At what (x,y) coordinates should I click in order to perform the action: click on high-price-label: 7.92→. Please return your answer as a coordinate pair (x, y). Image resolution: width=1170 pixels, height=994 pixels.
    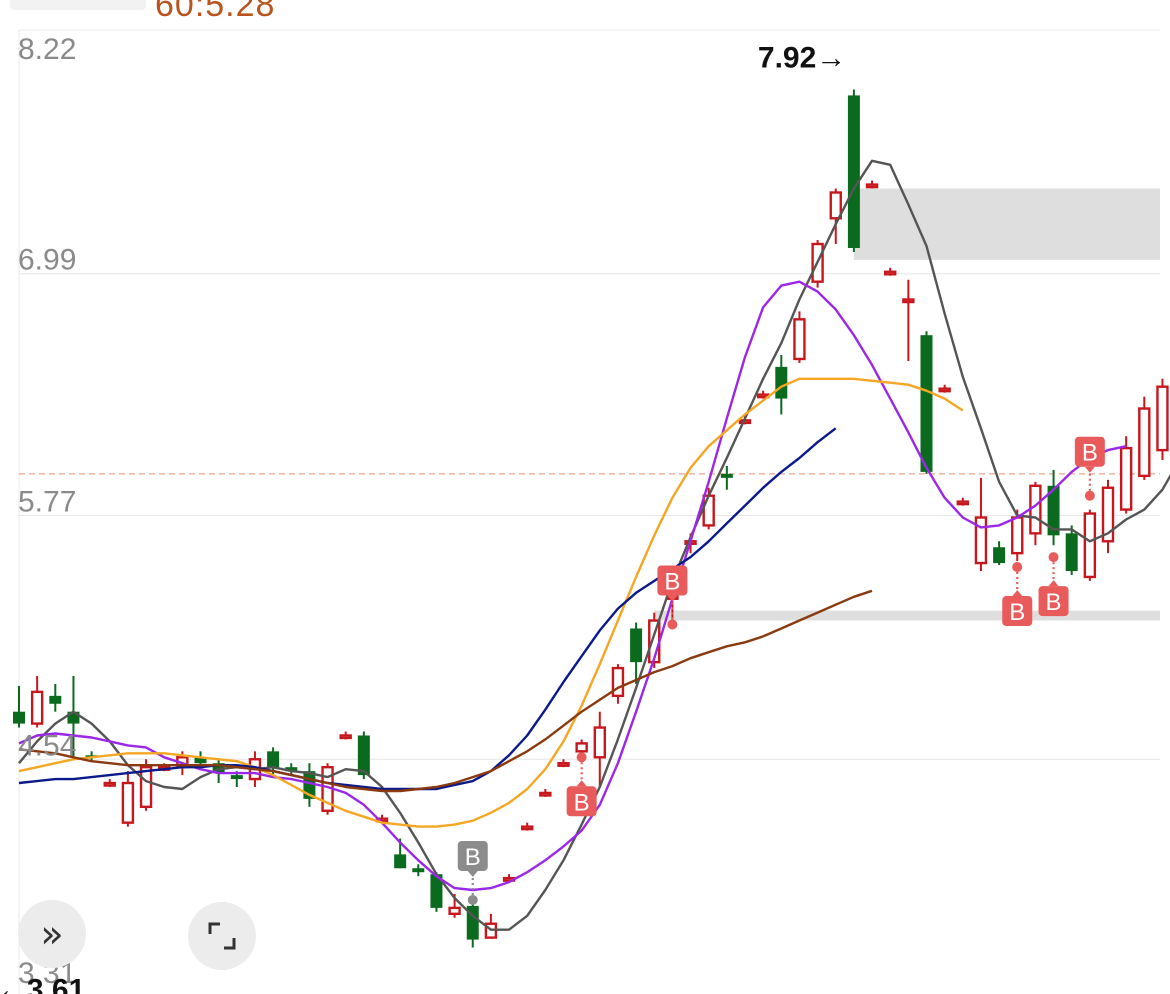
    Looking at the image, I should click on (802, 57).